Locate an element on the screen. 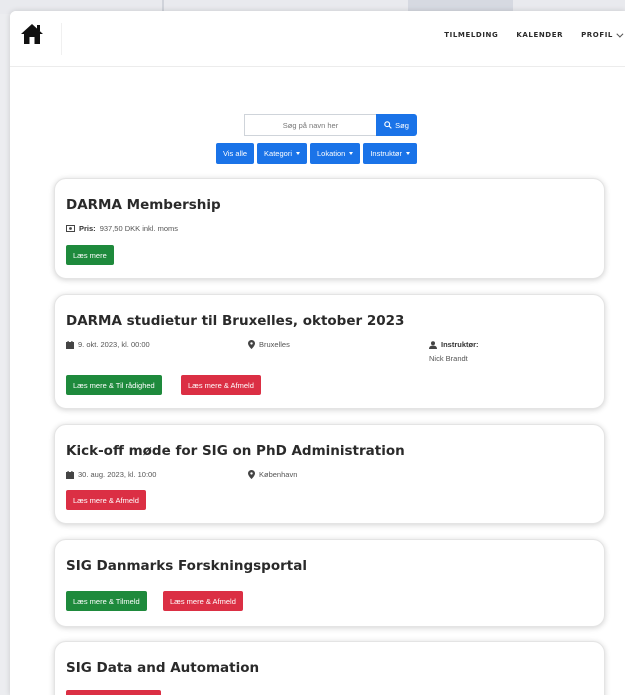 This screenshot has height=695, width=625. event-price: Pris: 937,50 DKK inkl. moms is located at coordinates (122, 228).